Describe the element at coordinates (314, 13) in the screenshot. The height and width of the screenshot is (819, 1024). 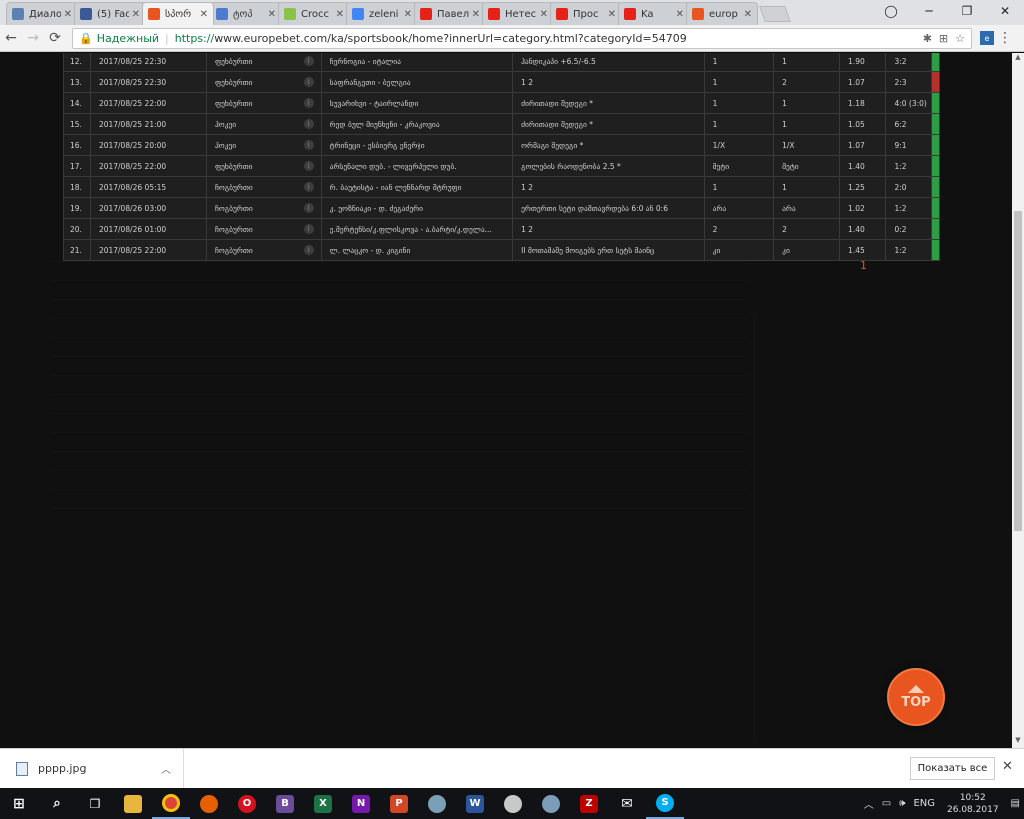
I see `browser-tab: Crocc ✕` at that location.